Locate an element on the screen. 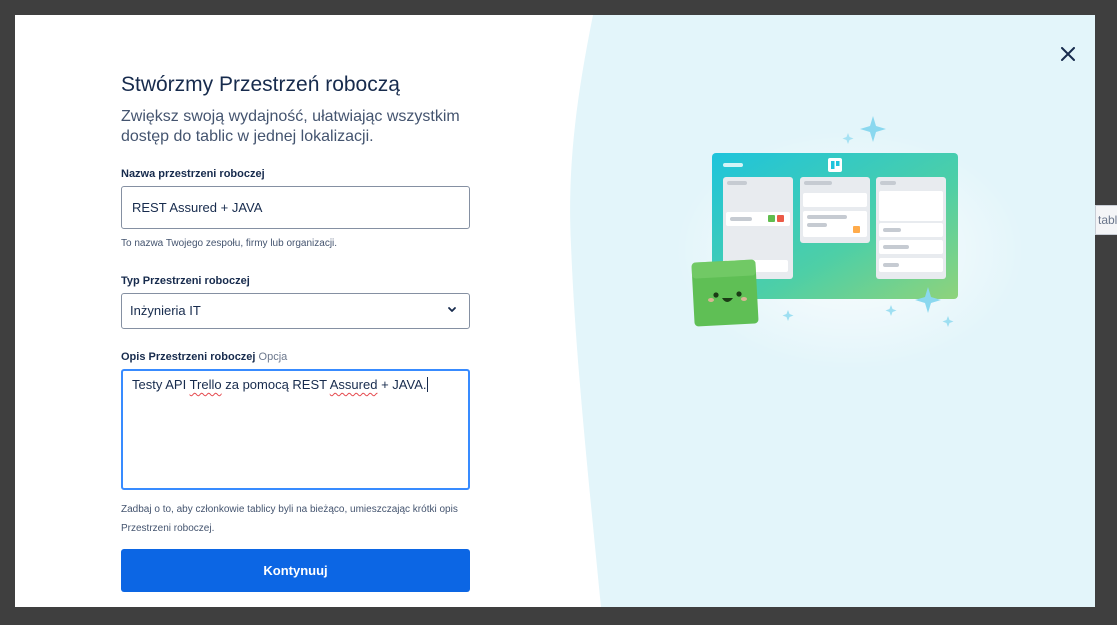 The image size is (1117, 625). close-icon is located at coordinates (1068, 54).